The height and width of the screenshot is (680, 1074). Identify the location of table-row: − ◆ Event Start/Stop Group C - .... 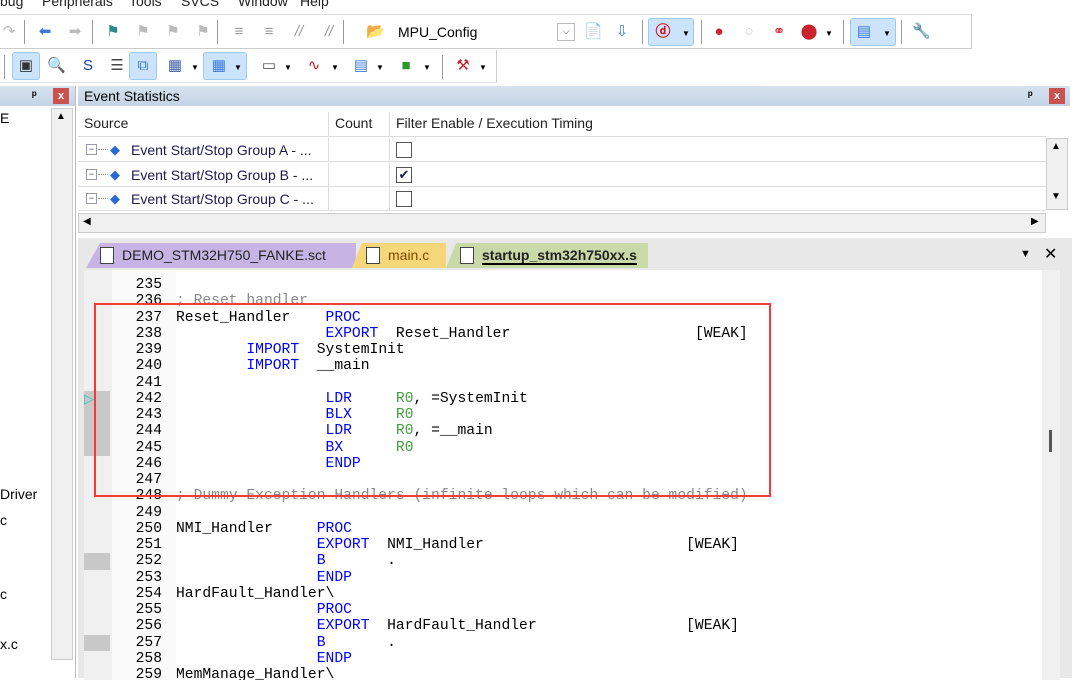
(562, 199).